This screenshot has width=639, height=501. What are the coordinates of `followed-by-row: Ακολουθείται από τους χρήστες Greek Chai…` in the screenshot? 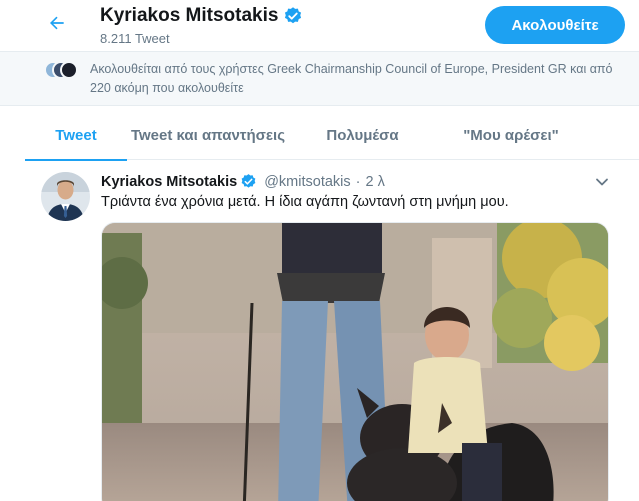 It's located at (319, 79).